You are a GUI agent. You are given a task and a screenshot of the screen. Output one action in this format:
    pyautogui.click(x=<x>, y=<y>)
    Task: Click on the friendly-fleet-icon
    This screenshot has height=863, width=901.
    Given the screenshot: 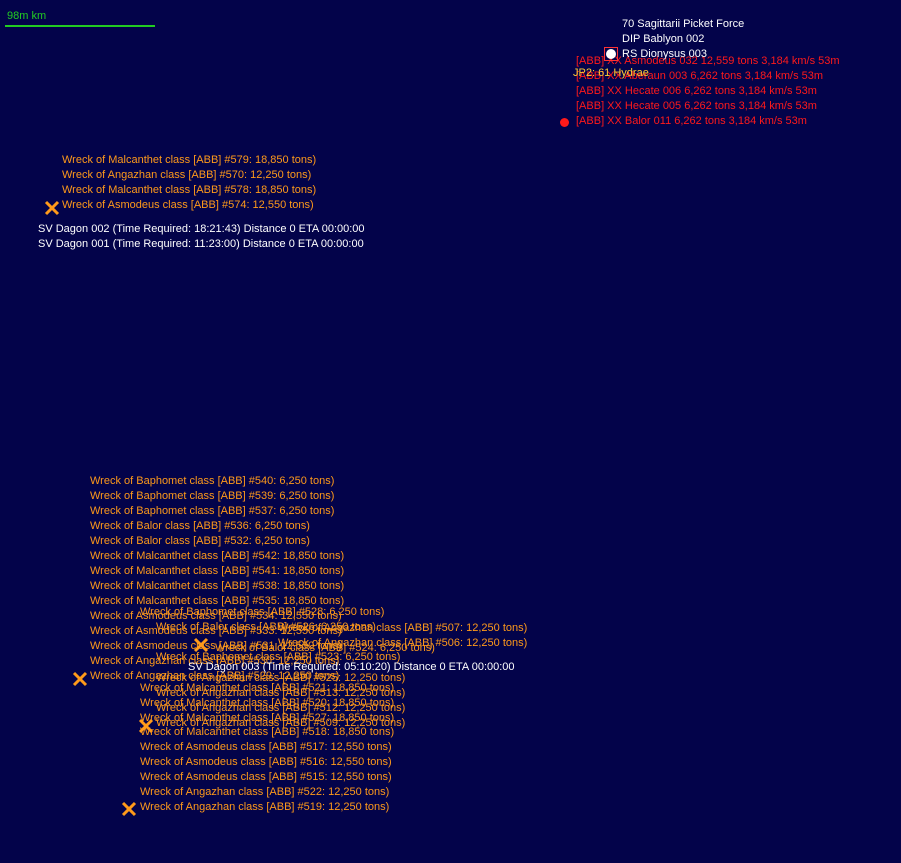 What is the action you would take?
    pyautogui.click(x=611, y=54)
    